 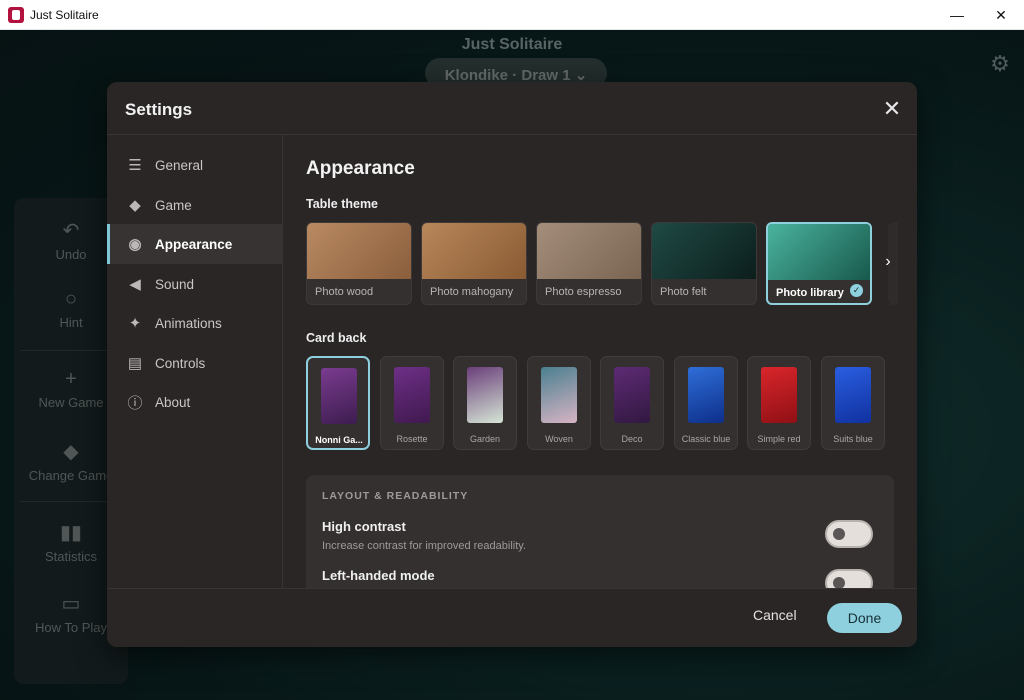 I want to click on settings-title: Settings, so click(x=159, y=109).